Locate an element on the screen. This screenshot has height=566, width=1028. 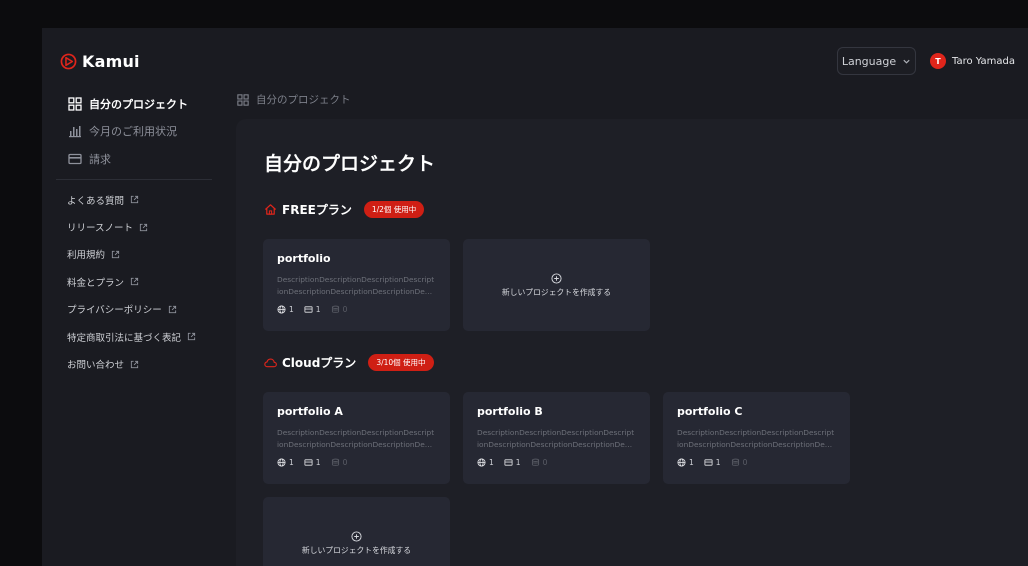
chevron-down-icon is located at coordinates (906, 61).